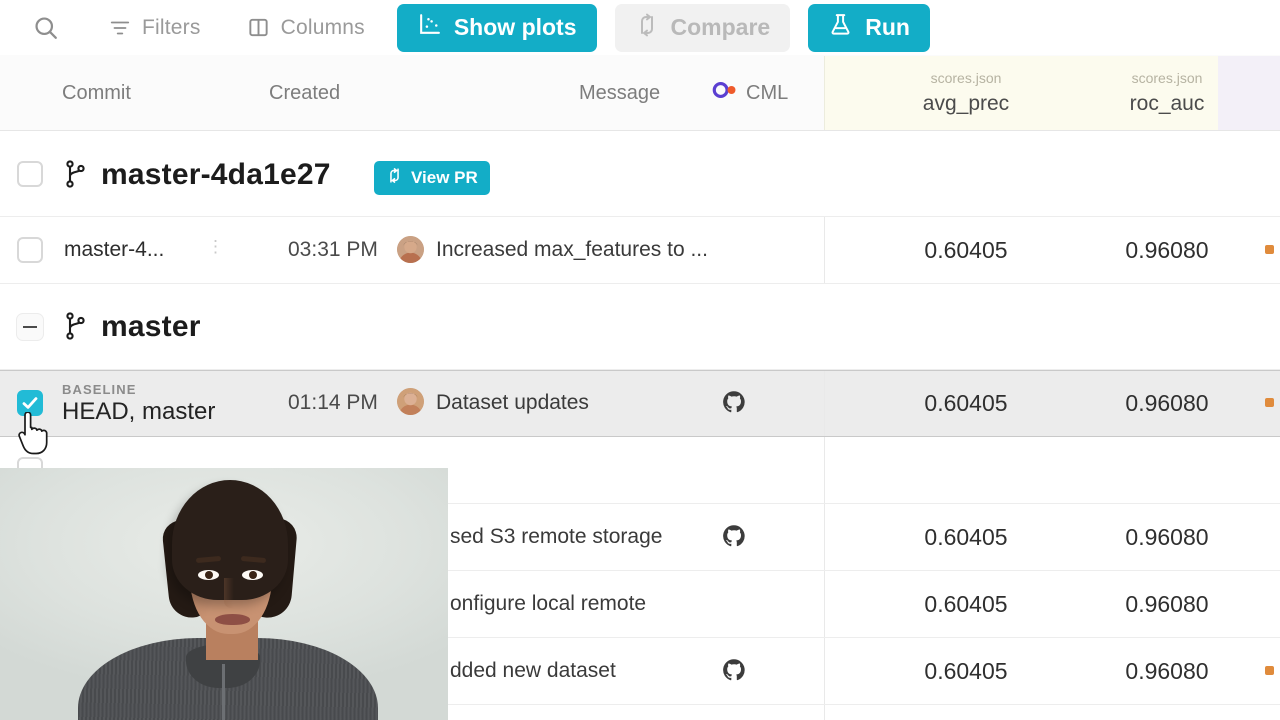 This screenshot has height=720, width=1280. Describe the element at coordinates (30, 174) in the screenshot. I see `branch-checkbox` at that location.